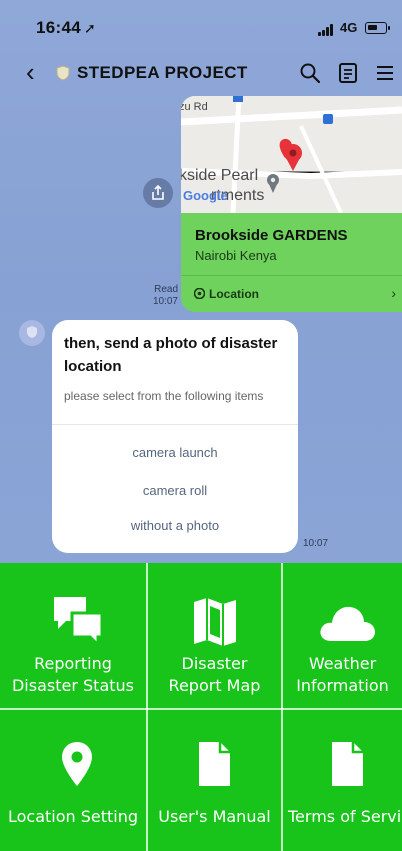 This screenshot has width=402, height=851. Describe the element at coordinates (385, 73) in the screenshot. I see `menu-icon` at that location.